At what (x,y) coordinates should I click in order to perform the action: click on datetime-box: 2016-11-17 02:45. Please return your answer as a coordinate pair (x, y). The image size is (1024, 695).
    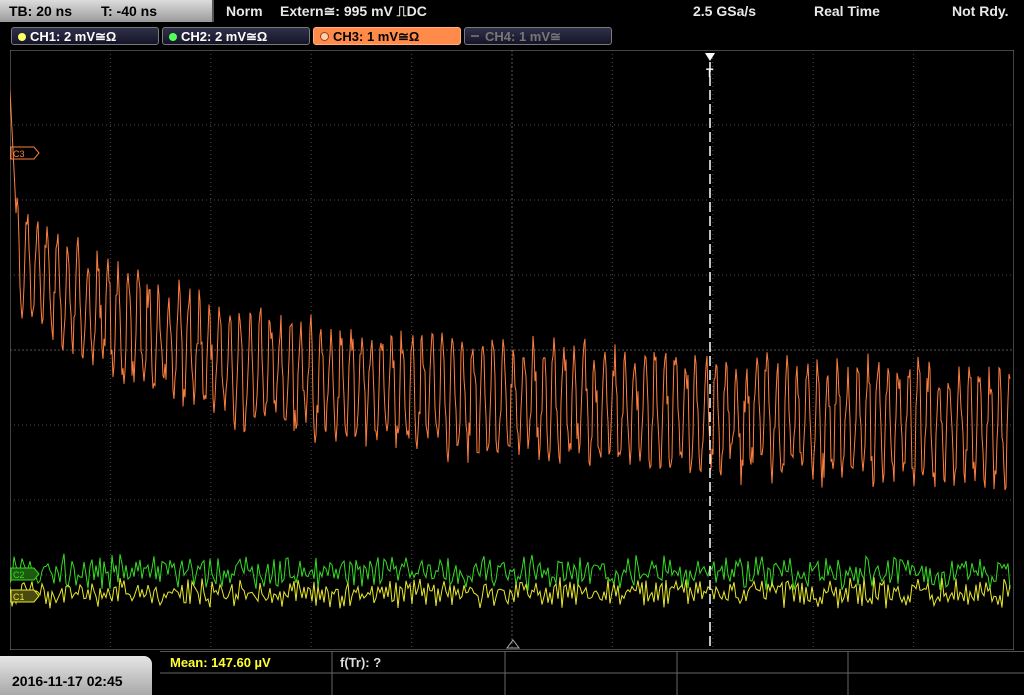
    Looking at the image, I should click on (76, 675).